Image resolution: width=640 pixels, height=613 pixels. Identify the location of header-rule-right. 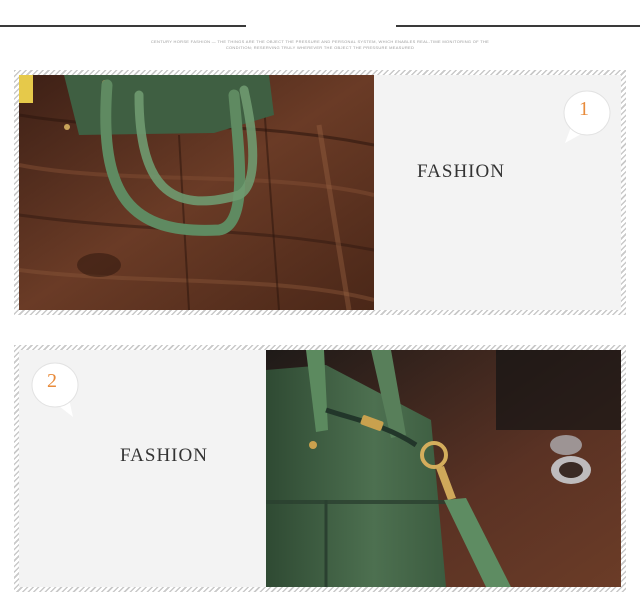
(518, 26).